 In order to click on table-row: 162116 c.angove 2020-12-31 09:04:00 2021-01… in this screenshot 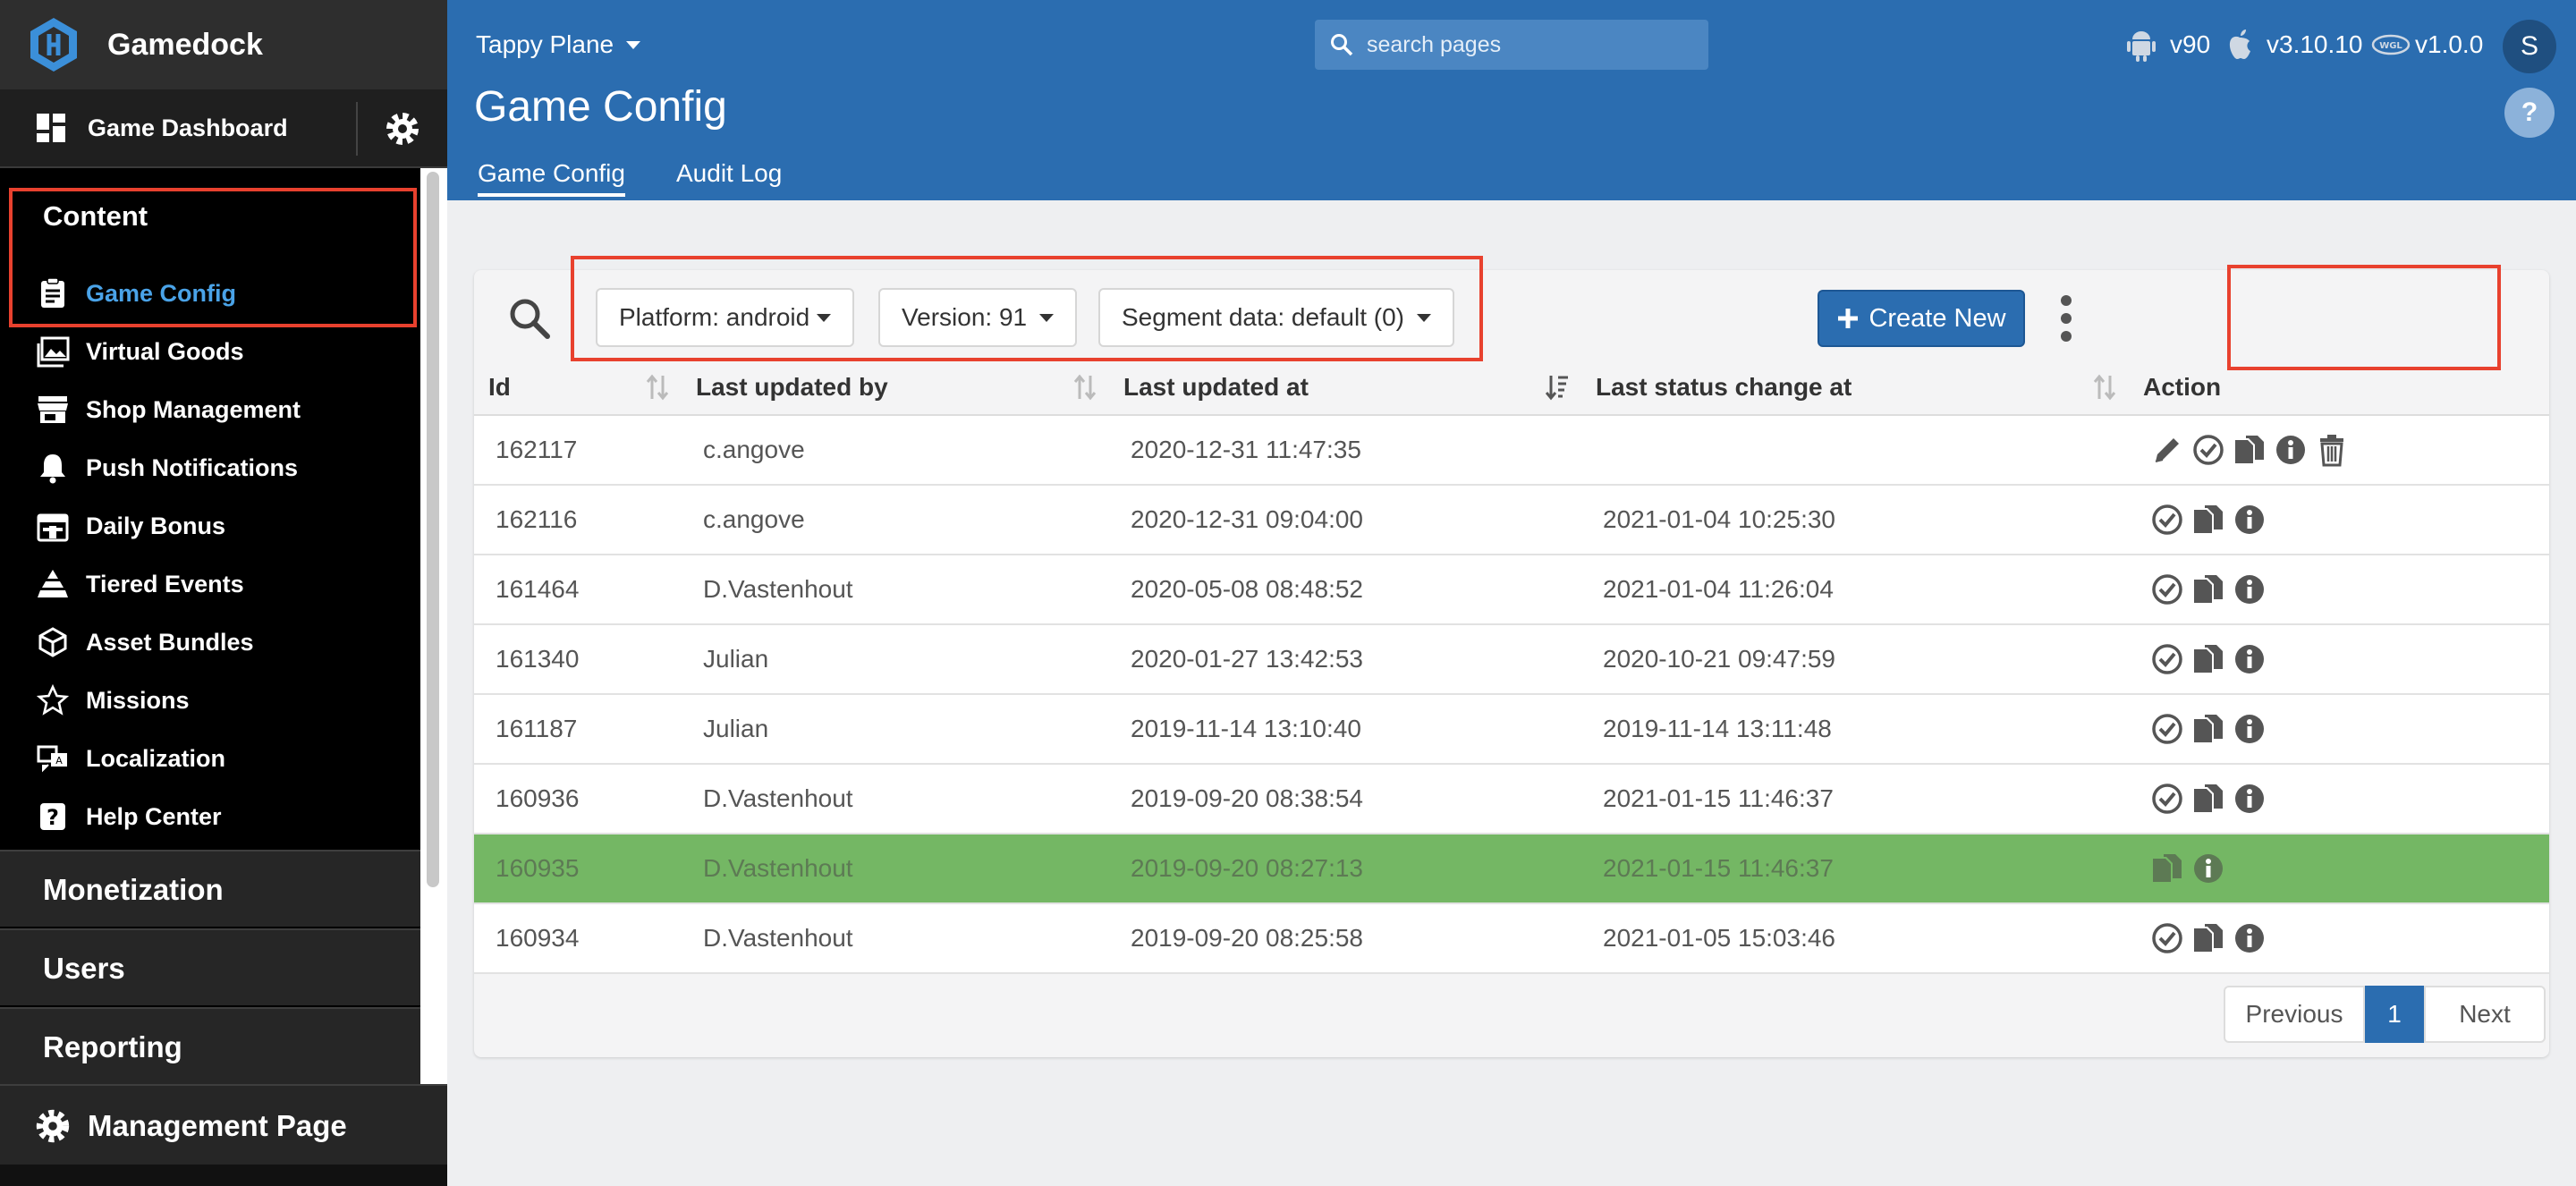, I will do `click(1511, 520)`.